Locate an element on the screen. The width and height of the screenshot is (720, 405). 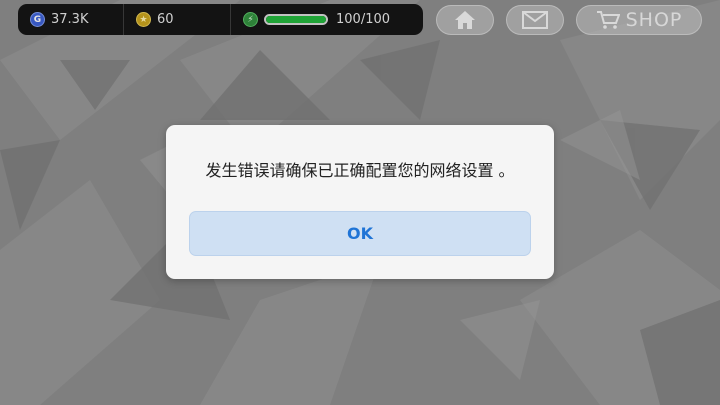
ok-button: OK is located at coordinates (360, 233).